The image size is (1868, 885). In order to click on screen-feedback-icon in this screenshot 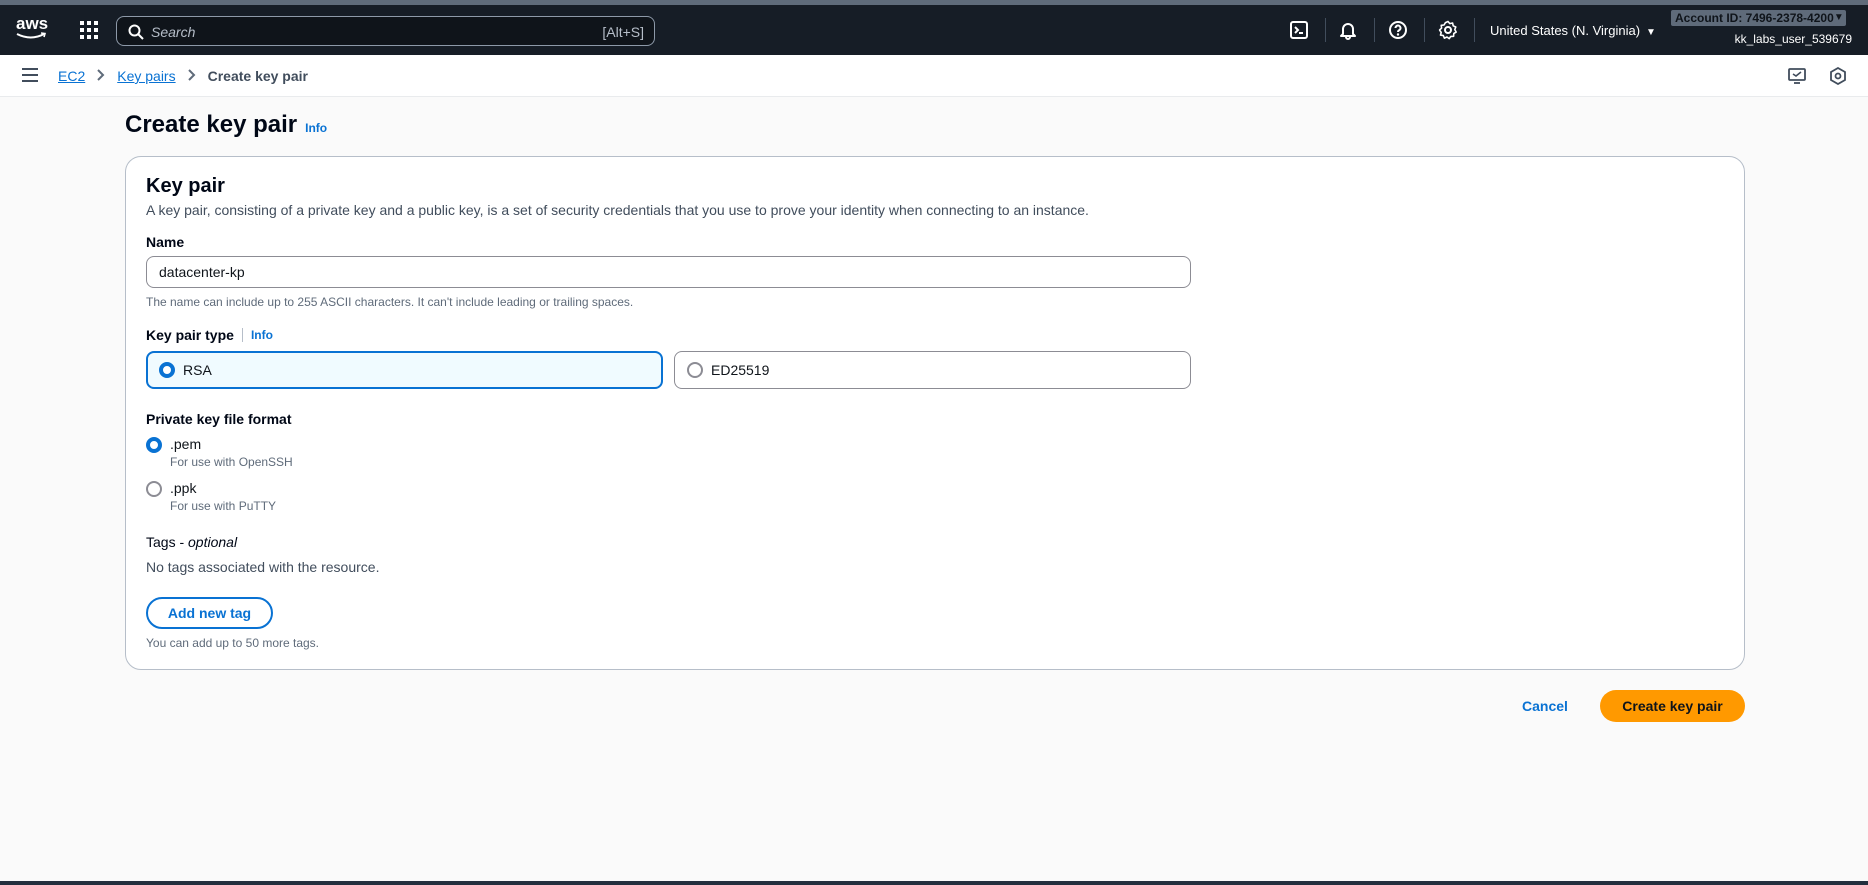, I will do `click(1797, 76)`.